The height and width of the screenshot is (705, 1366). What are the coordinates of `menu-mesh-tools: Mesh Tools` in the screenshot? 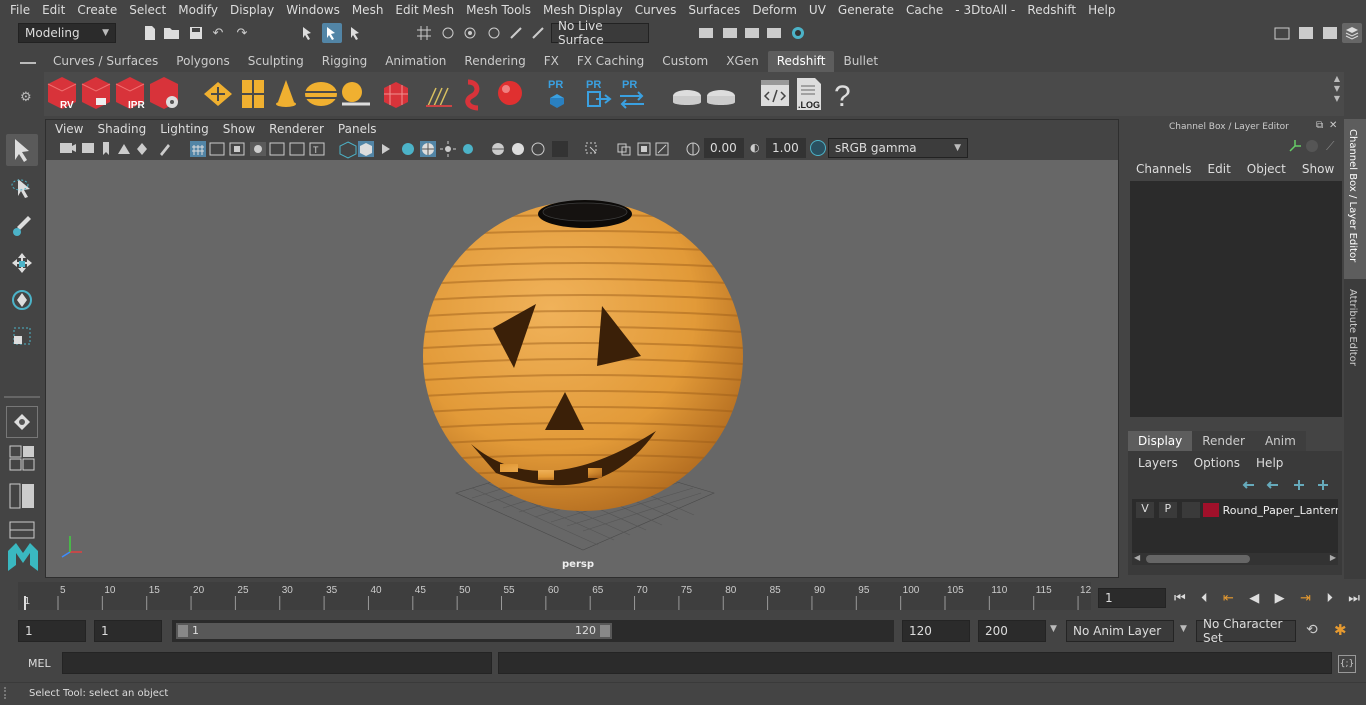 It's located at (498, 10).